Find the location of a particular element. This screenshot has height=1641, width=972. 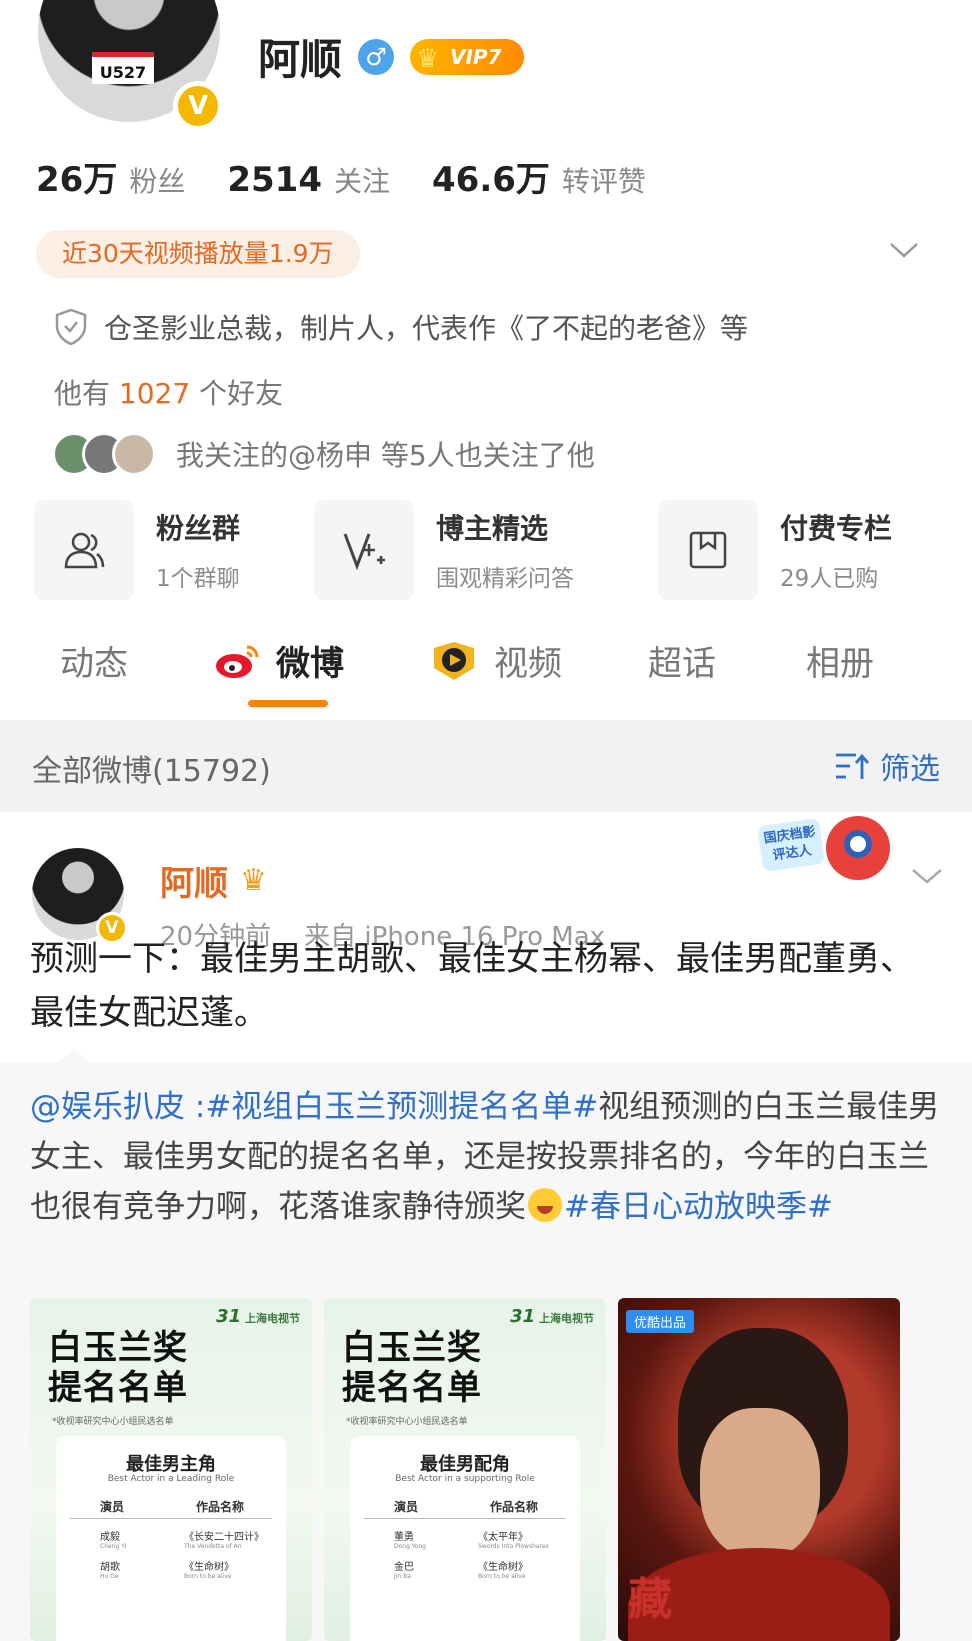

avatar-race-bib: U527 is located at coordinates (123, 68).